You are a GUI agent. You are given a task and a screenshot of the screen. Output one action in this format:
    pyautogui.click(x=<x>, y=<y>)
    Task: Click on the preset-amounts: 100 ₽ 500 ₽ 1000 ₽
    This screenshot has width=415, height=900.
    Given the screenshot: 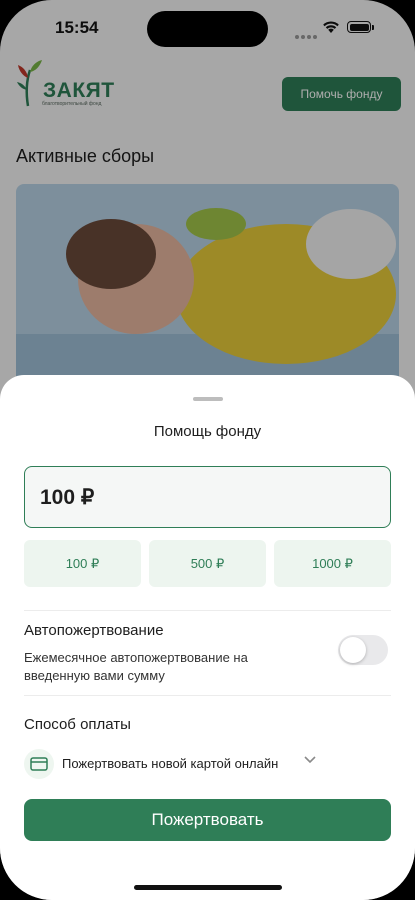 What is the action you would take?
    pyautogui.click(x=207, y=563)
    